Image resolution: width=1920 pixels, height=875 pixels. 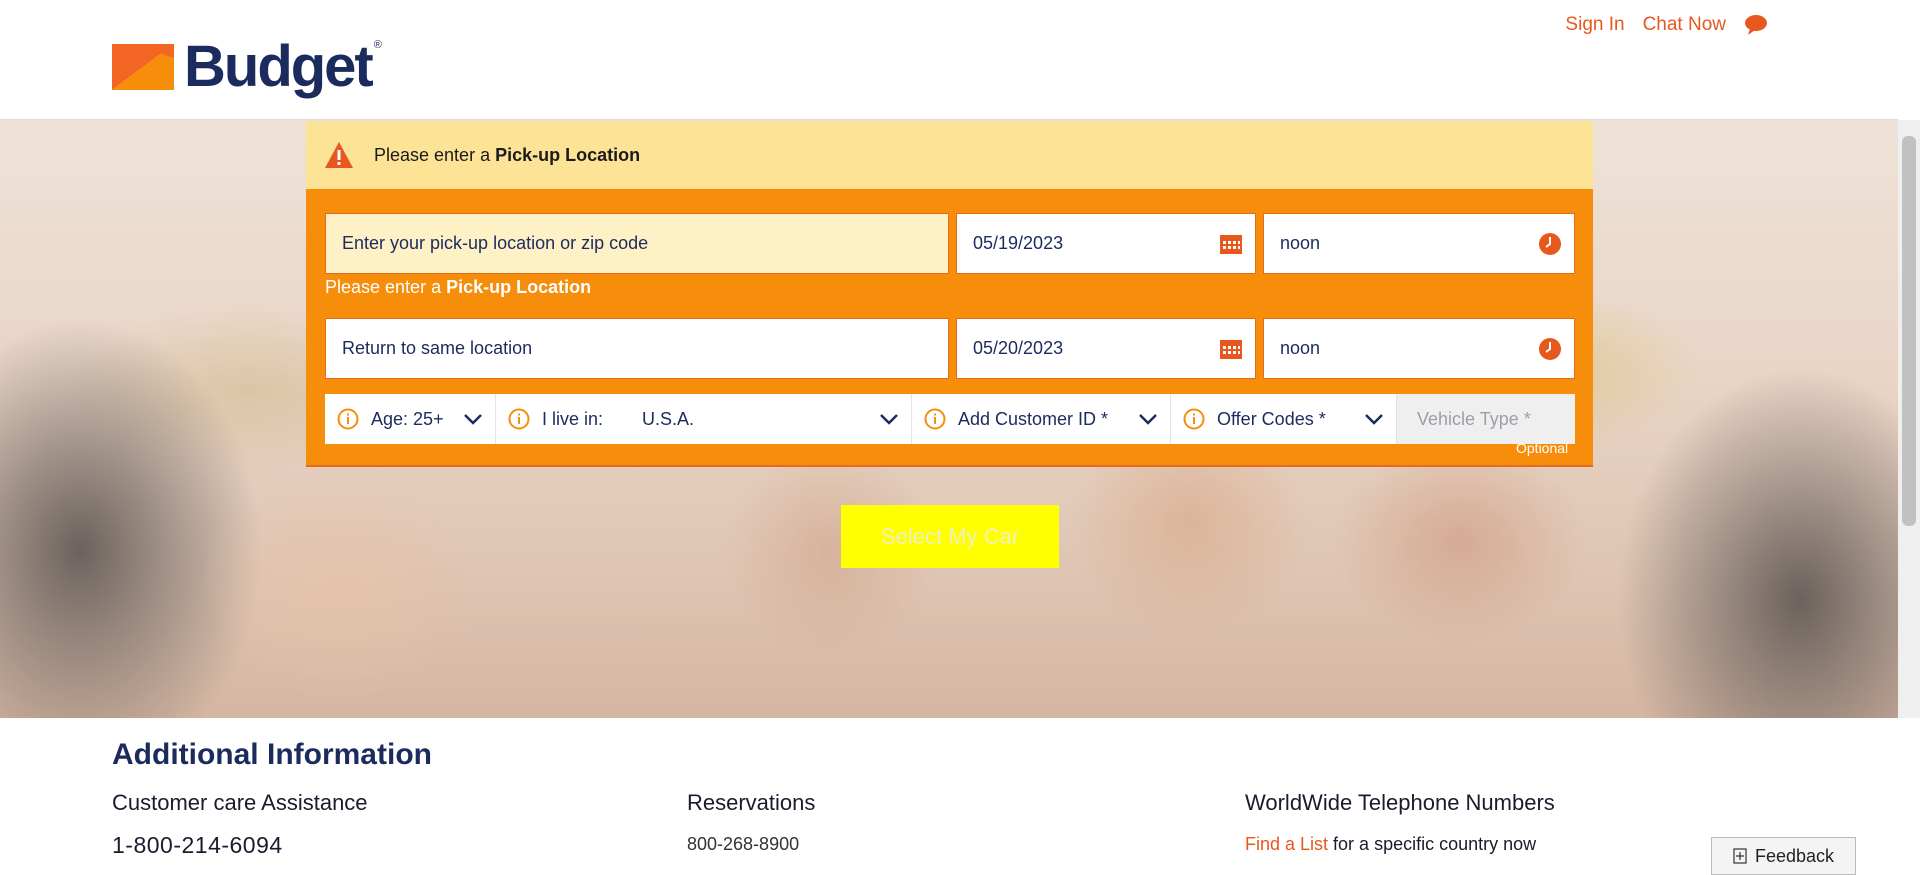 I want to click on find-list-text: Find a List for a specific country now, so click(x=1390, y=844).